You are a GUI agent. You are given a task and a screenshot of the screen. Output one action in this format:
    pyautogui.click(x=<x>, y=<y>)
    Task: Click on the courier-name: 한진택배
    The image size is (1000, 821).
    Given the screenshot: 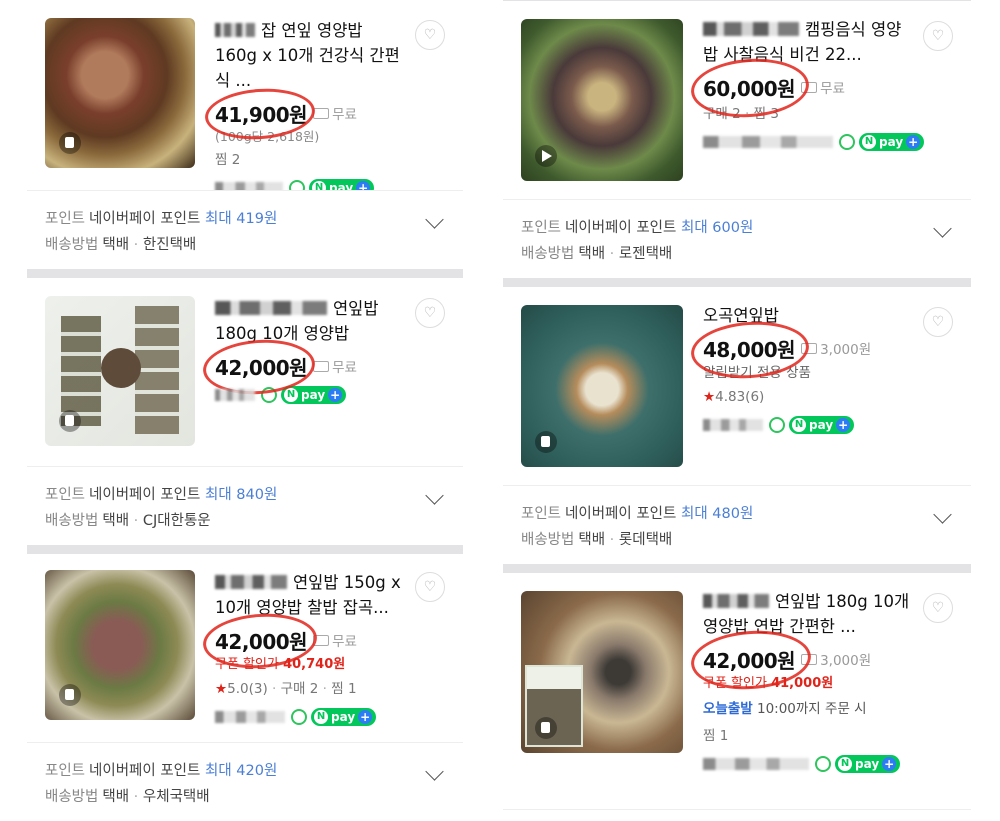 What is the action you would take?
    pyautogui.click(x=169, y=245)
    